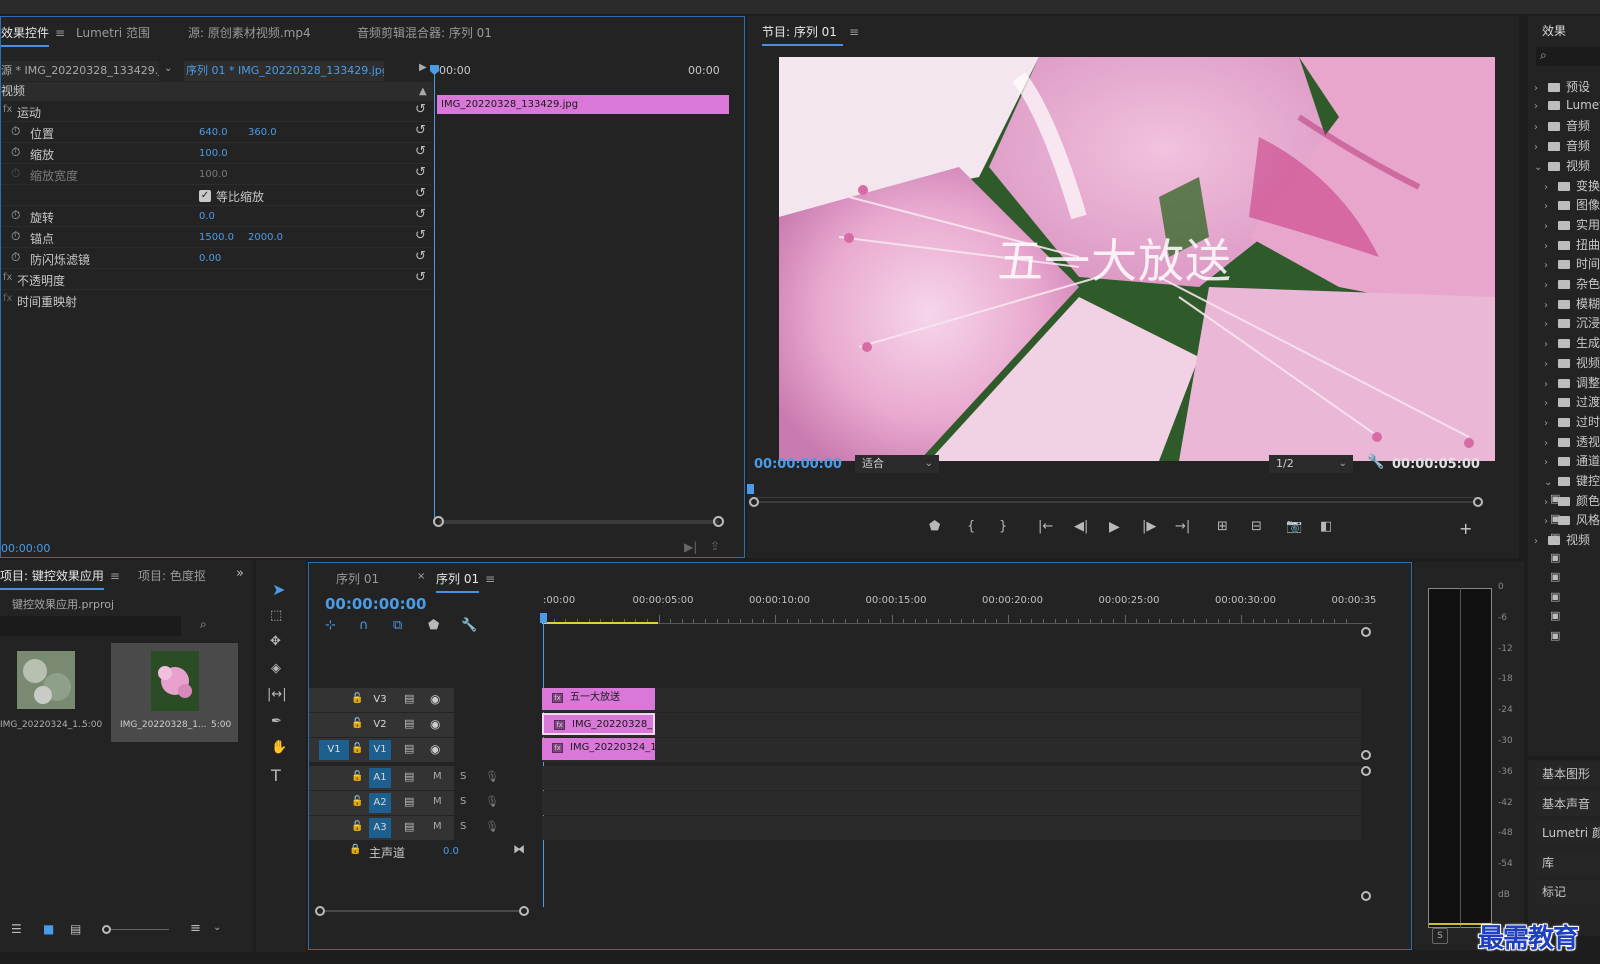  What do you see at coordinates (106, 929) in the screenshot?
I see `zoom-slider-handle` at bounding box center [106, 929].